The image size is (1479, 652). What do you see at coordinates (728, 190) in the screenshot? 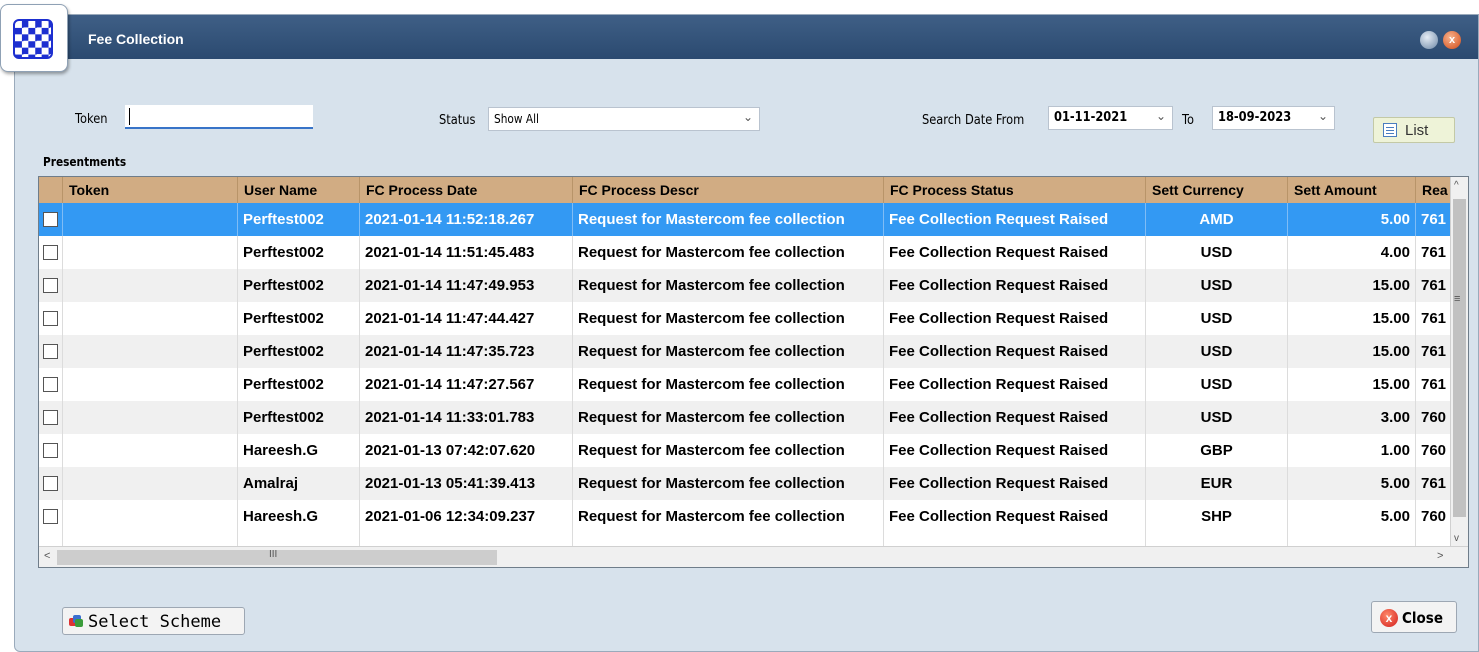
I see `fc-process-descr-col-header: FC Process Descr` at bounding box center [728, 190].